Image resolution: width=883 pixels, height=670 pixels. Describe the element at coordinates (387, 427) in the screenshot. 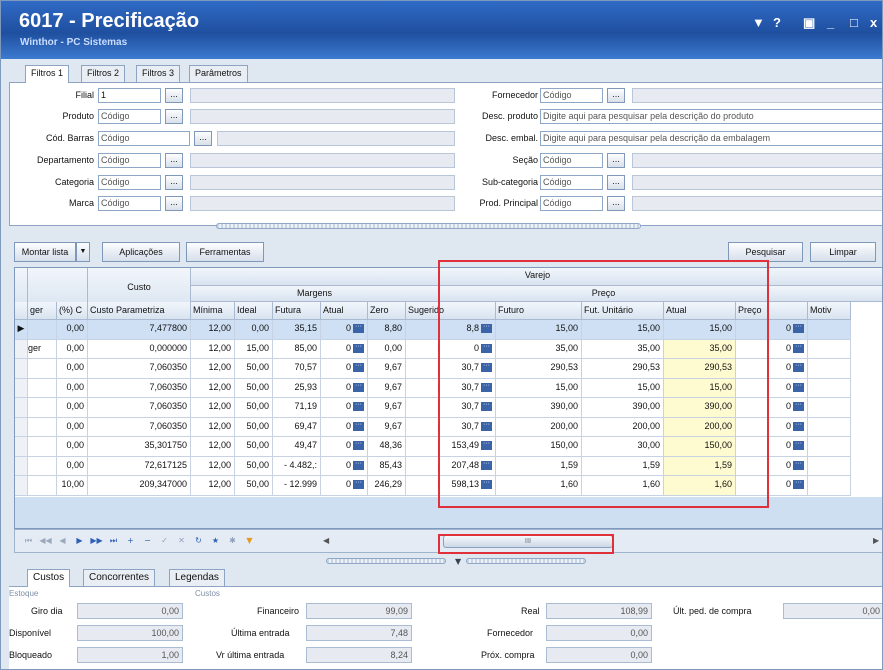

I see `grid-cell: 9,67` at that location.